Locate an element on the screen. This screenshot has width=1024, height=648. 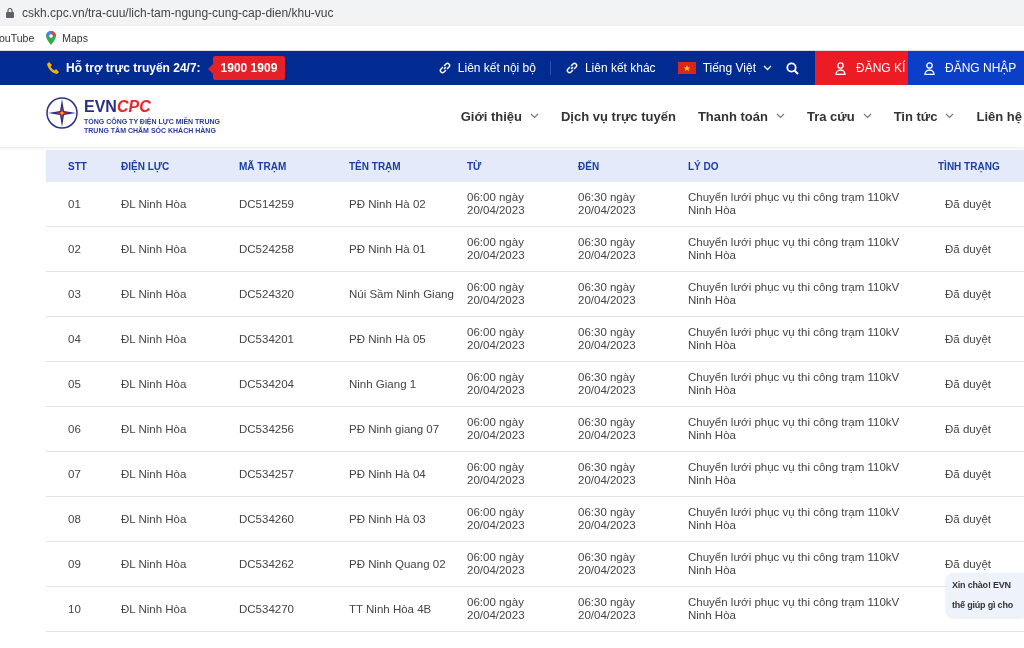
row-number: 06 is located at coordinates (75, 429).